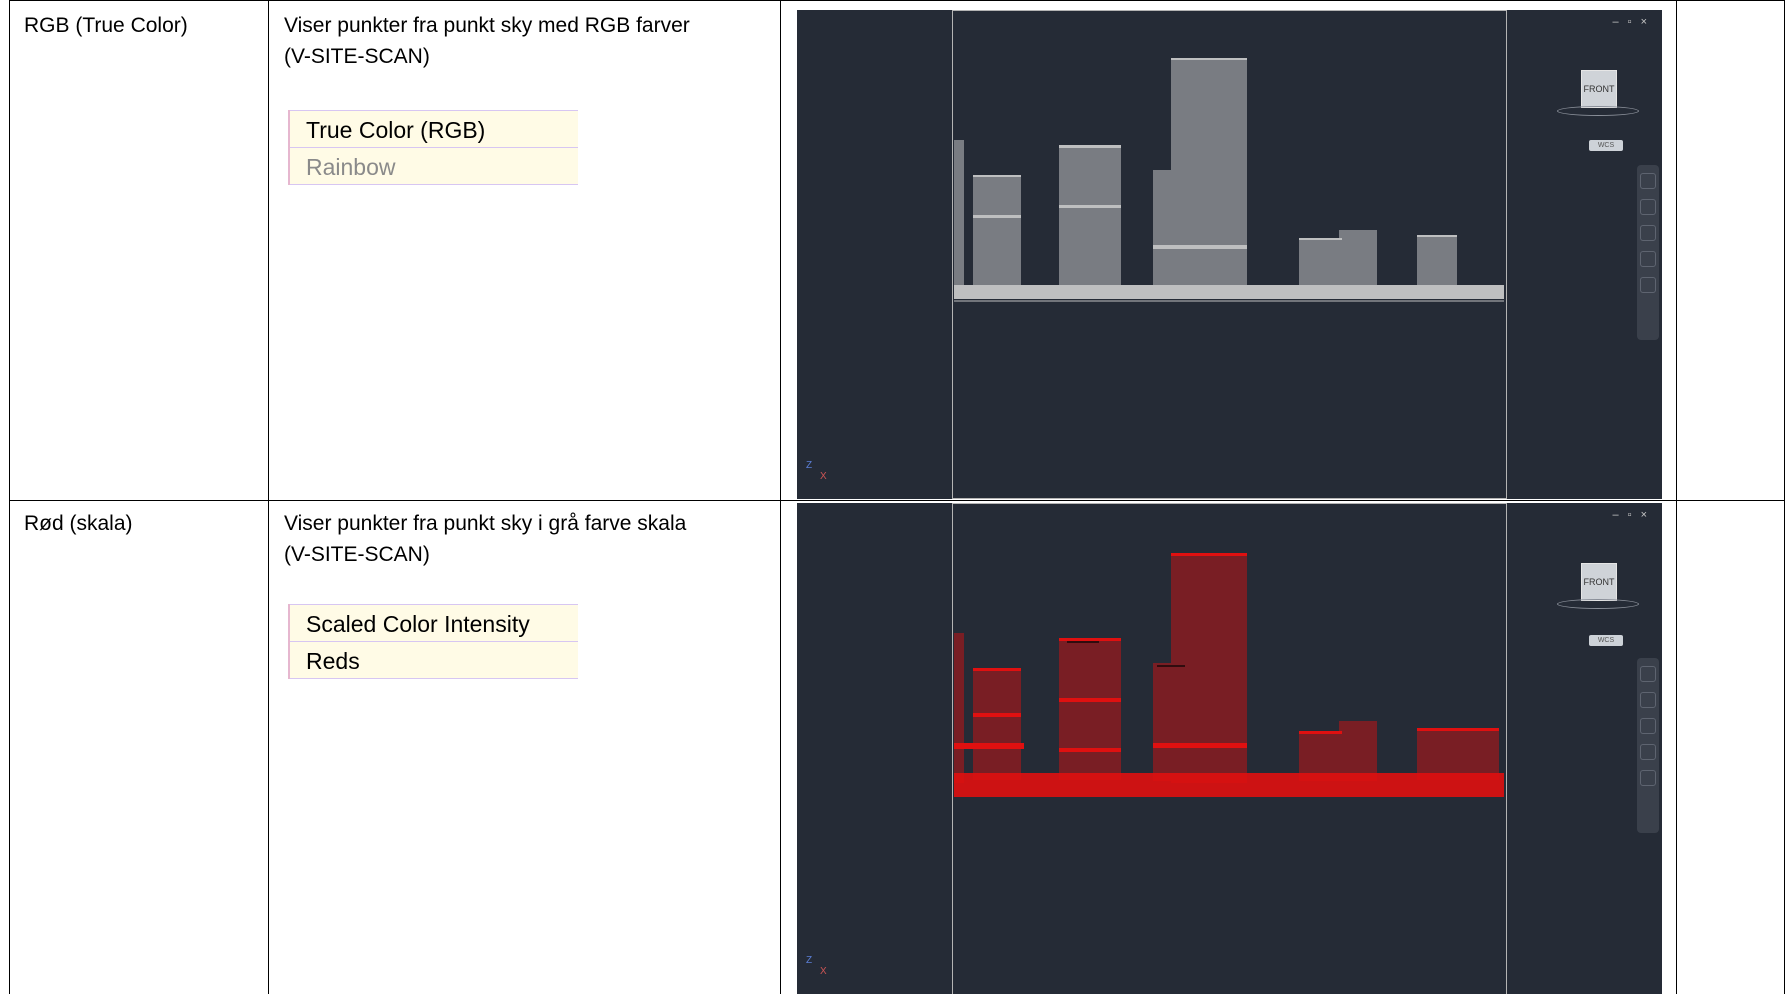 This screenshot has width=1786, height=994. I want to click on menu-item-rainbow: Rainbow, so click(434, 166).